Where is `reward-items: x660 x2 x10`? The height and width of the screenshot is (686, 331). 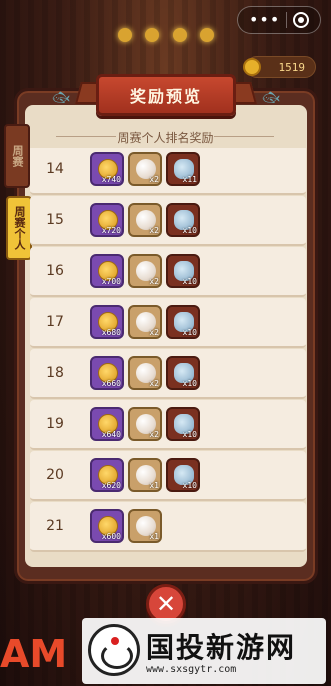
reward-items: x660 x2 x10 is located at coordinates (145, 373).